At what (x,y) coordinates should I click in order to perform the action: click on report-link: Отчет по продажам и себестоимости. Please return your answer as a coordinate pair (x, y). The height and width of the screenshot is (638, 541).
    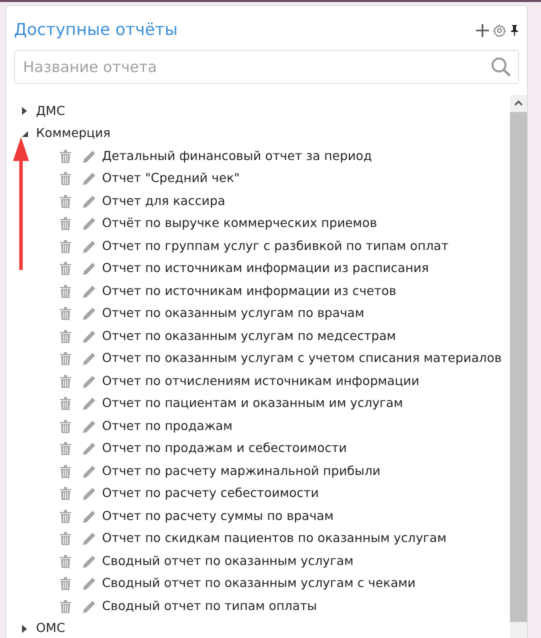
    Looking at the image, I should click on (224, 448).